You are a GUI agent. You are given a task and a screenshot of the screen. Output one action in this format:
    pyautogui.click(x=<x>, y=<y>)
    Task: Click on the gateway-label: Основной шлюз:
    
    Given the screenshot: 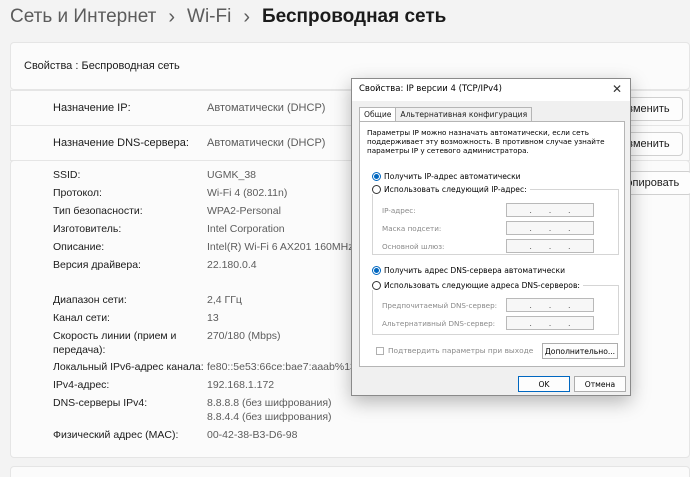 What is the action you would take?
    pyautogui.click(x=413, y=246)
    